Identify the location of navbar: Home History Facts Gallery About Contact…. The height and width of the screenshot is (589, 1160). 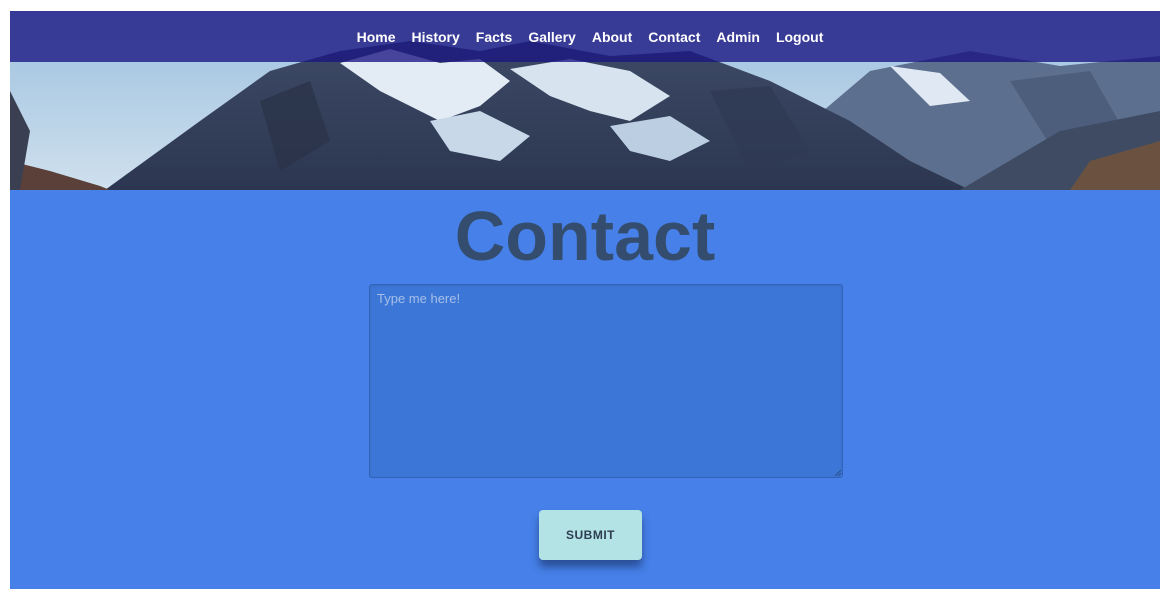
(585, 36).